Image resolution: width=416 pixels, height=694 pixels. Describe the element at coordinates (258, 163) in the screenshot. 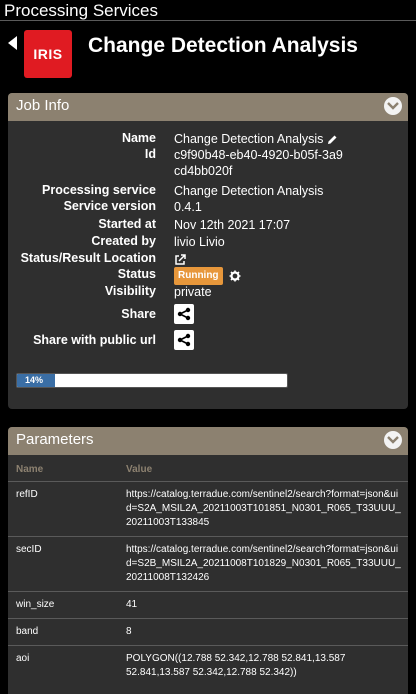

I see `job-id-value: c9f90b48-eb40-4920-b05f-3a9cd4bb020f` at that location.